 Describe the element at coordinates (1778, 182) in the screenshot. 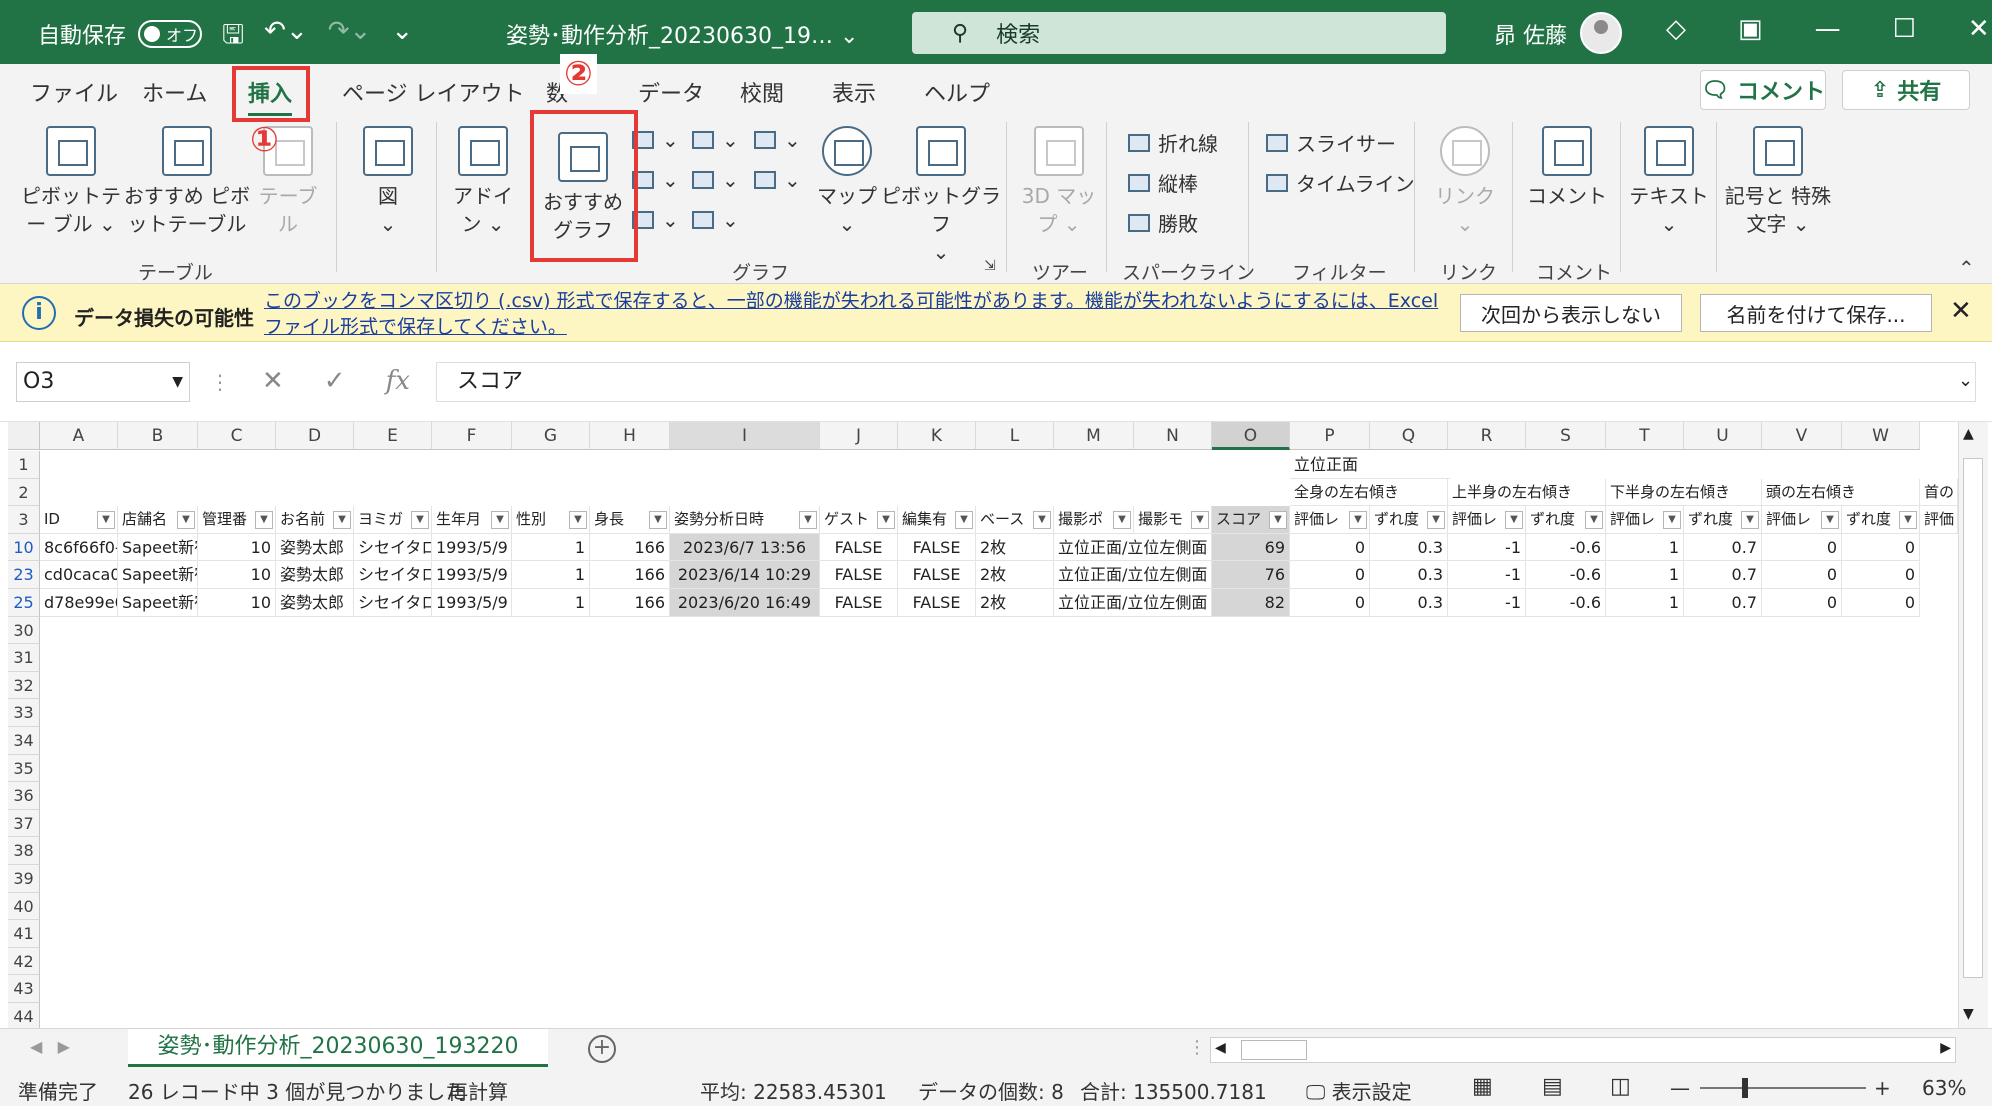

I see `symbols-button: 記号と 特殊文字 ⌄` at that location.